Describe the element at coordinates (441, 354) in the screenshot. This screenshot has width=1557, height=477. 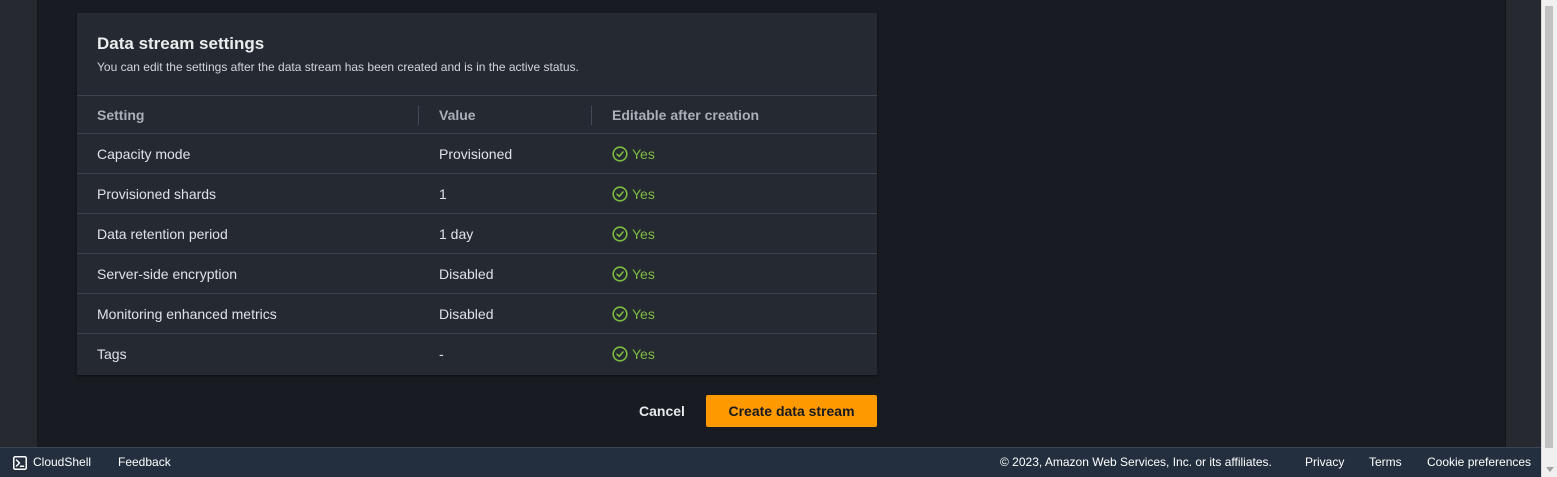
I see `setting-value: -` at that location.